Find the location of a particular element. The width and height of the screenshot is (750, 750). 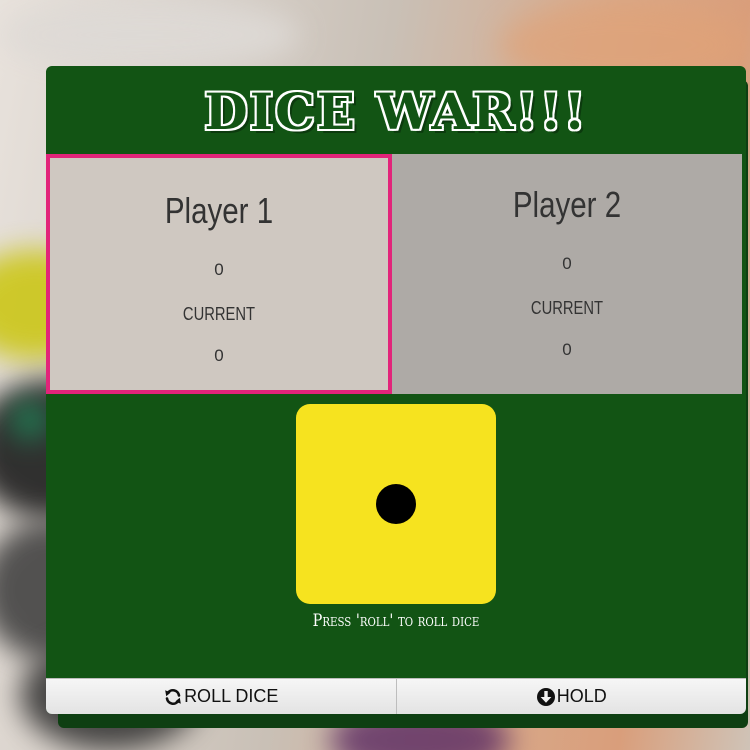

player-2-name: Player 2 is located at coordinates (567, 204).